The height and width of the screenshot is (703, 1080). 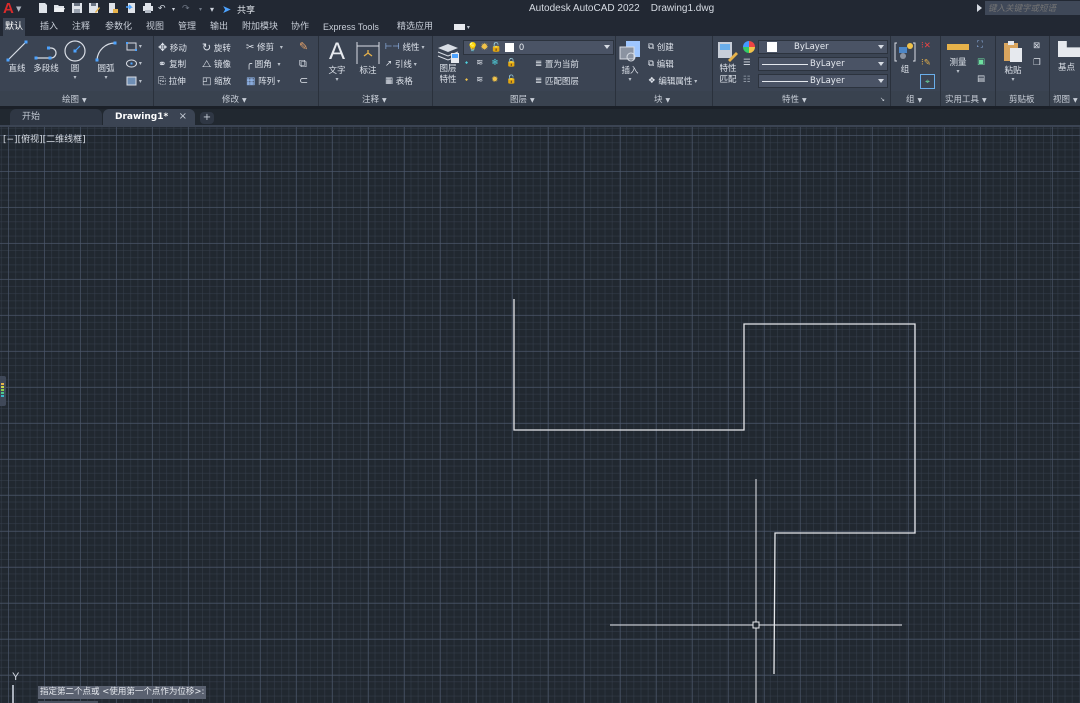 I want to click on tab-express-tools: Express Tools, so click(x=351, y=27).